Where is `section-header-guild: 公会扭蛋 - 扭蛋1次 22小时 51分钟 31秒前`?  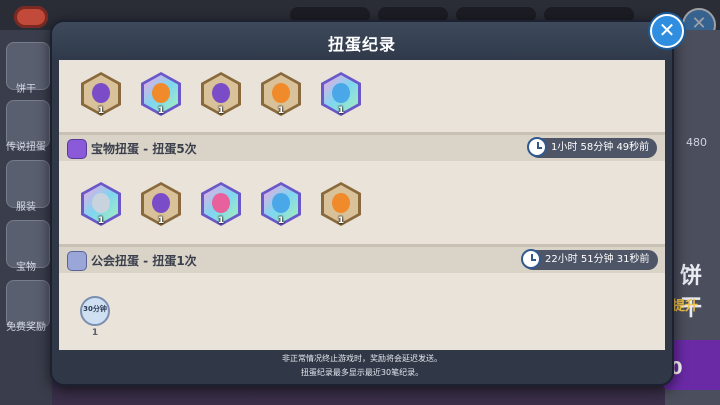 section-header-guild: 公会扭蛋 - 扭蛋1次 22小时 51分钟 31秒前 is located at coordinates (362, 260).